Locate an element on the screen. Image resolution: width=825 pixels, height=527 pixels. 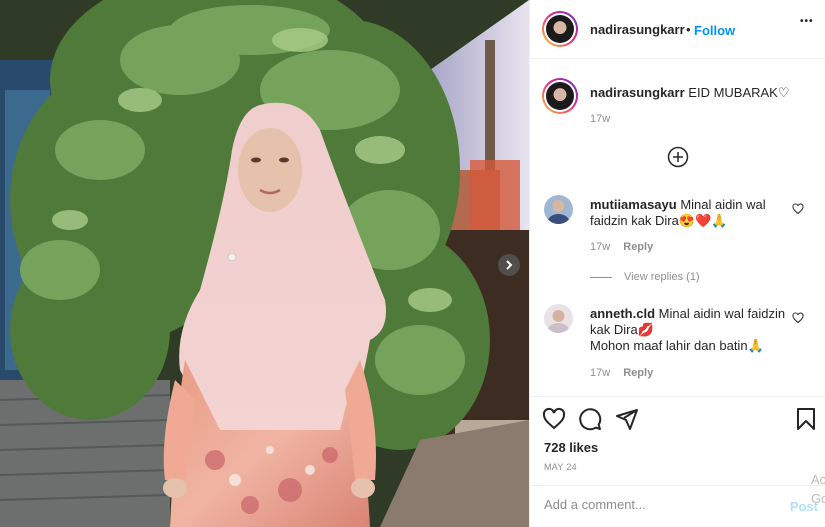
comment-username: anneth.cld is located at coordinates (622, 313).